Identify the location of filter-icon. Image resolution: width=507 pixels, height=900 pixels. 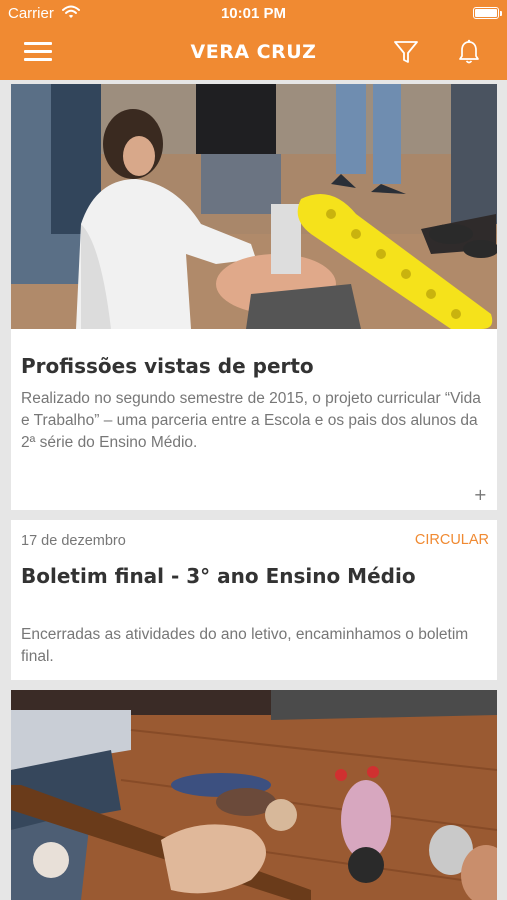
(406, 52).